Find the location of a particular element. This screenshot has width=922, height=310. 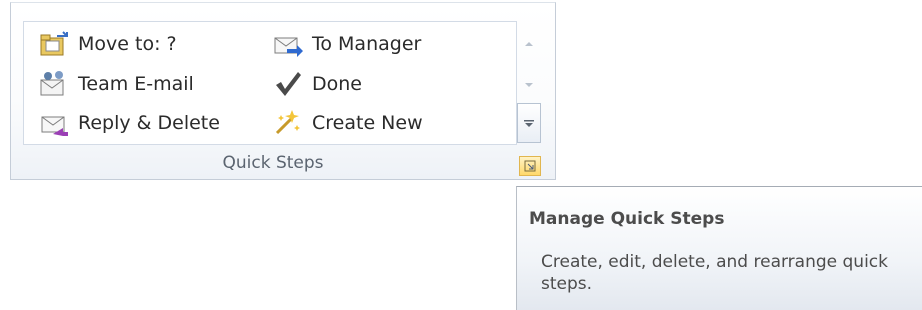

scroll-down-icon is located at coordinates (529, 82).